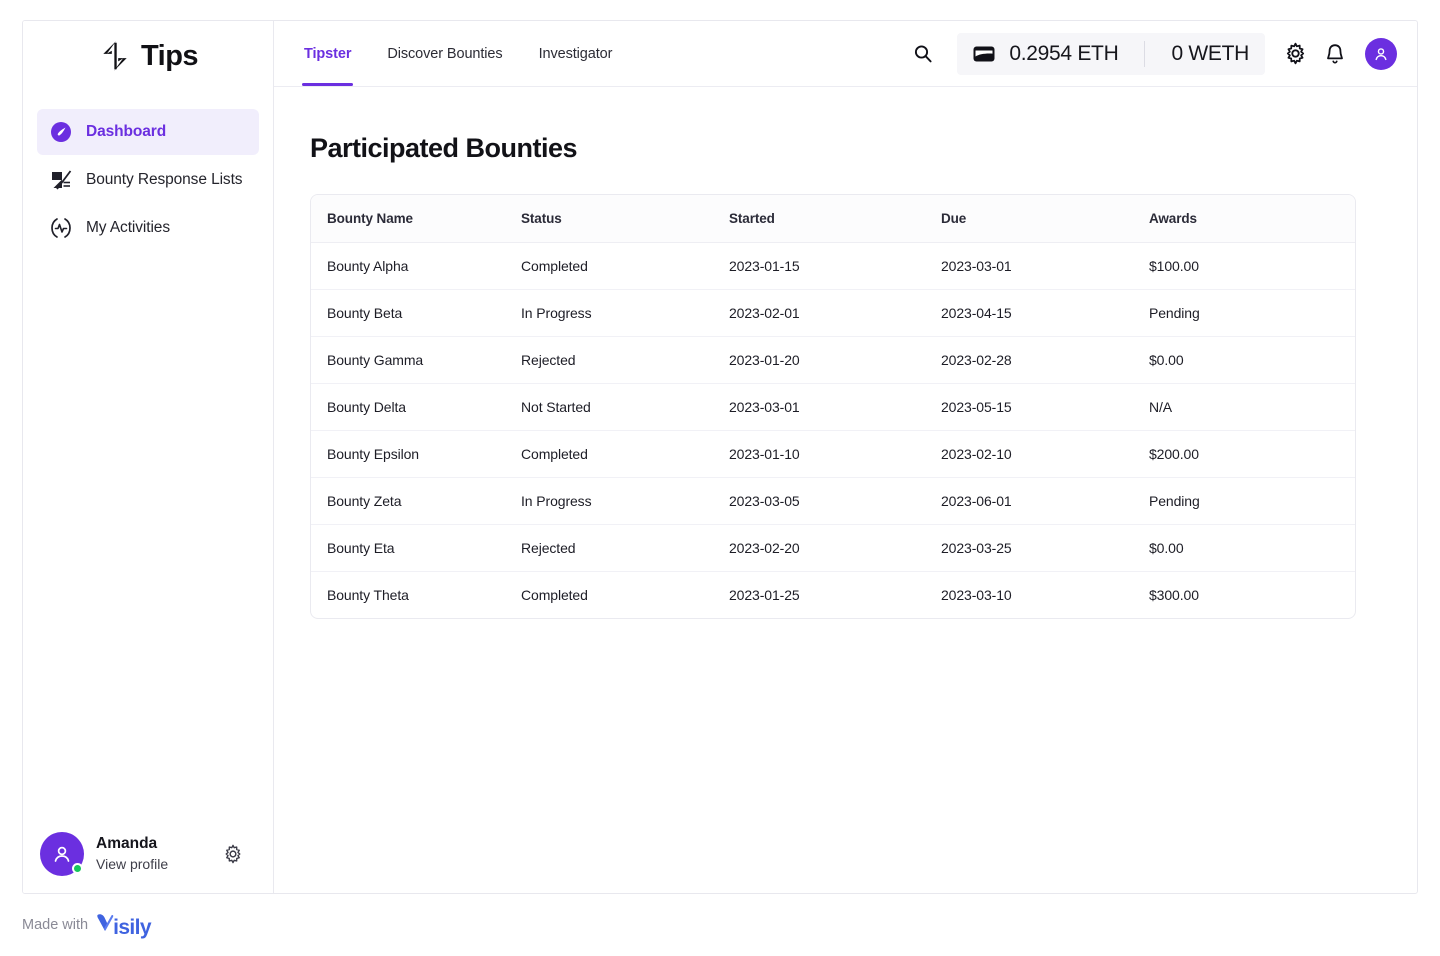 The width and height of the screenshot is (1440, 956). I want to click on cell-due: 2023-02-28, so click(1045, 360).